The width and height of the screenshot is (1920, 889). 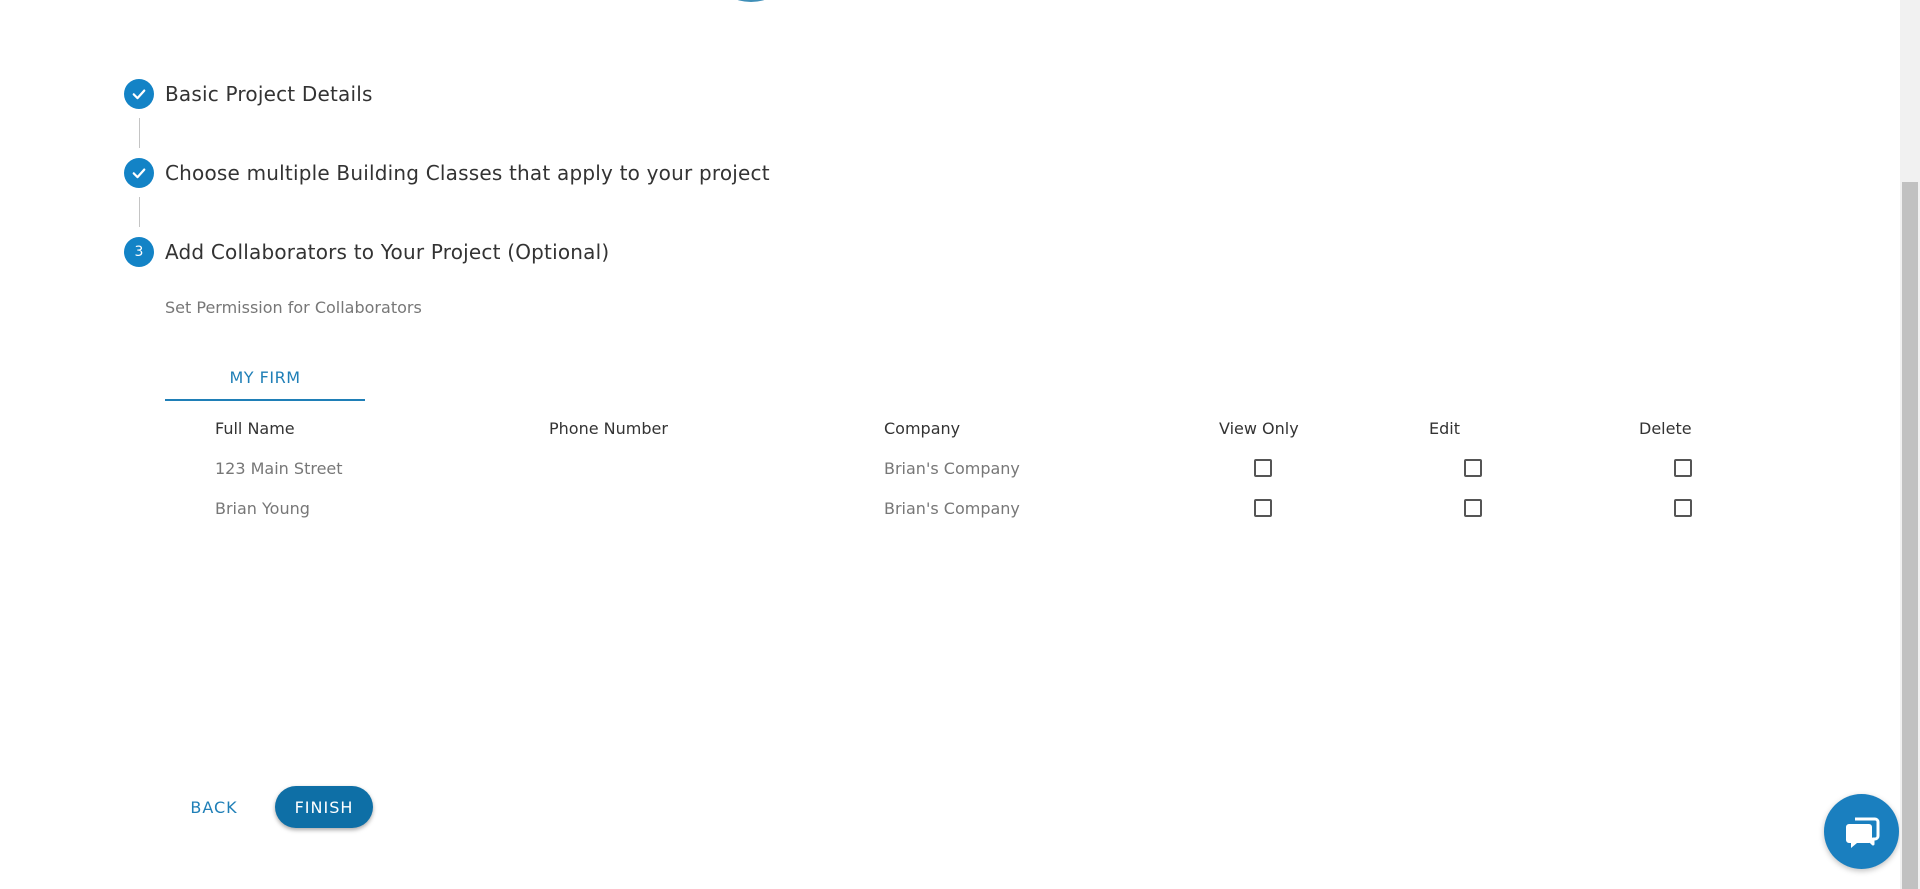 I want to click on row-full-name: Brian Young, so click(x=262, y=508).